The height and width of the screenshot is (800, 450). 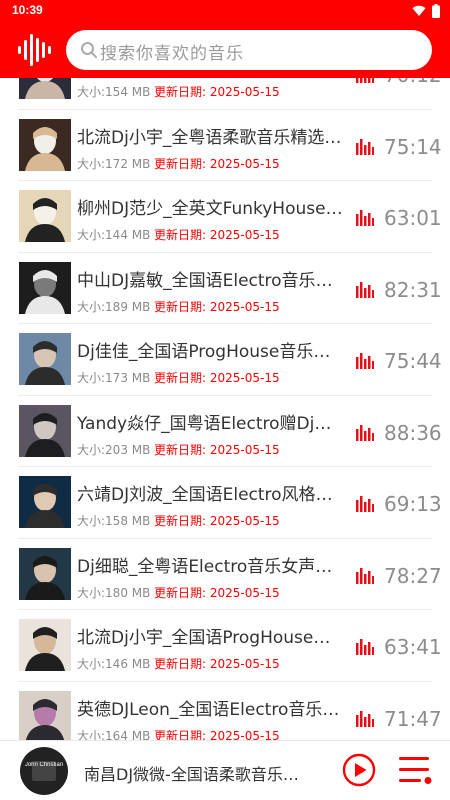 I want to click on app-header: 搜索你喜欢的音乐, so click(x=225, y=50).